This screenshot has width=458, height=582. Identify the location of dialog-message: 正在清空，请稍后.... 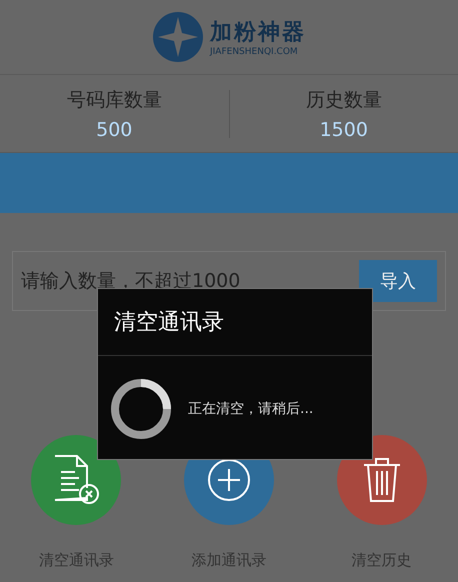
(251, 409).